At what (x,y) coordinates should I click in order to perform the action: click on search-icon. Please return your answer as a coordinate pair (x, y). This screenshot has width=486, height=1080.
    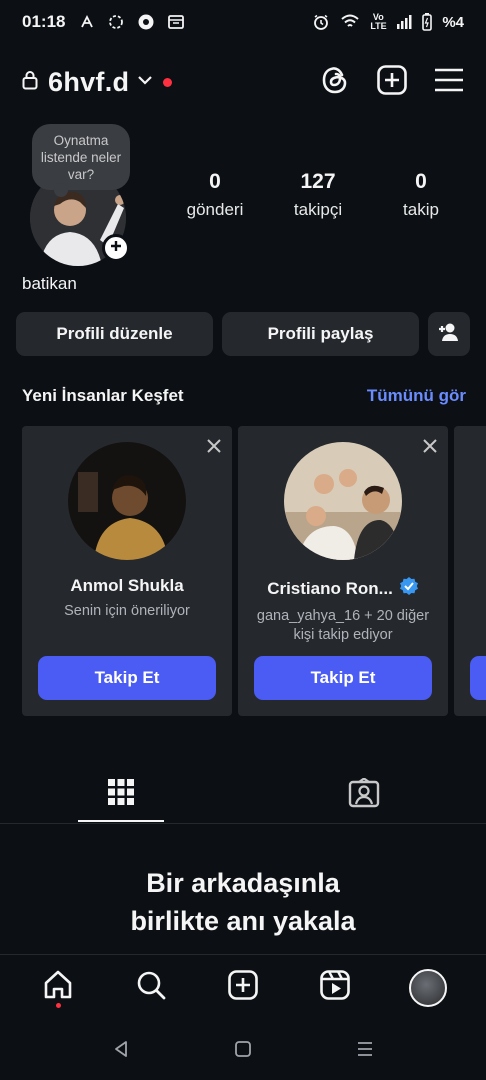
    Looking at the image, I should click on (151, 987).